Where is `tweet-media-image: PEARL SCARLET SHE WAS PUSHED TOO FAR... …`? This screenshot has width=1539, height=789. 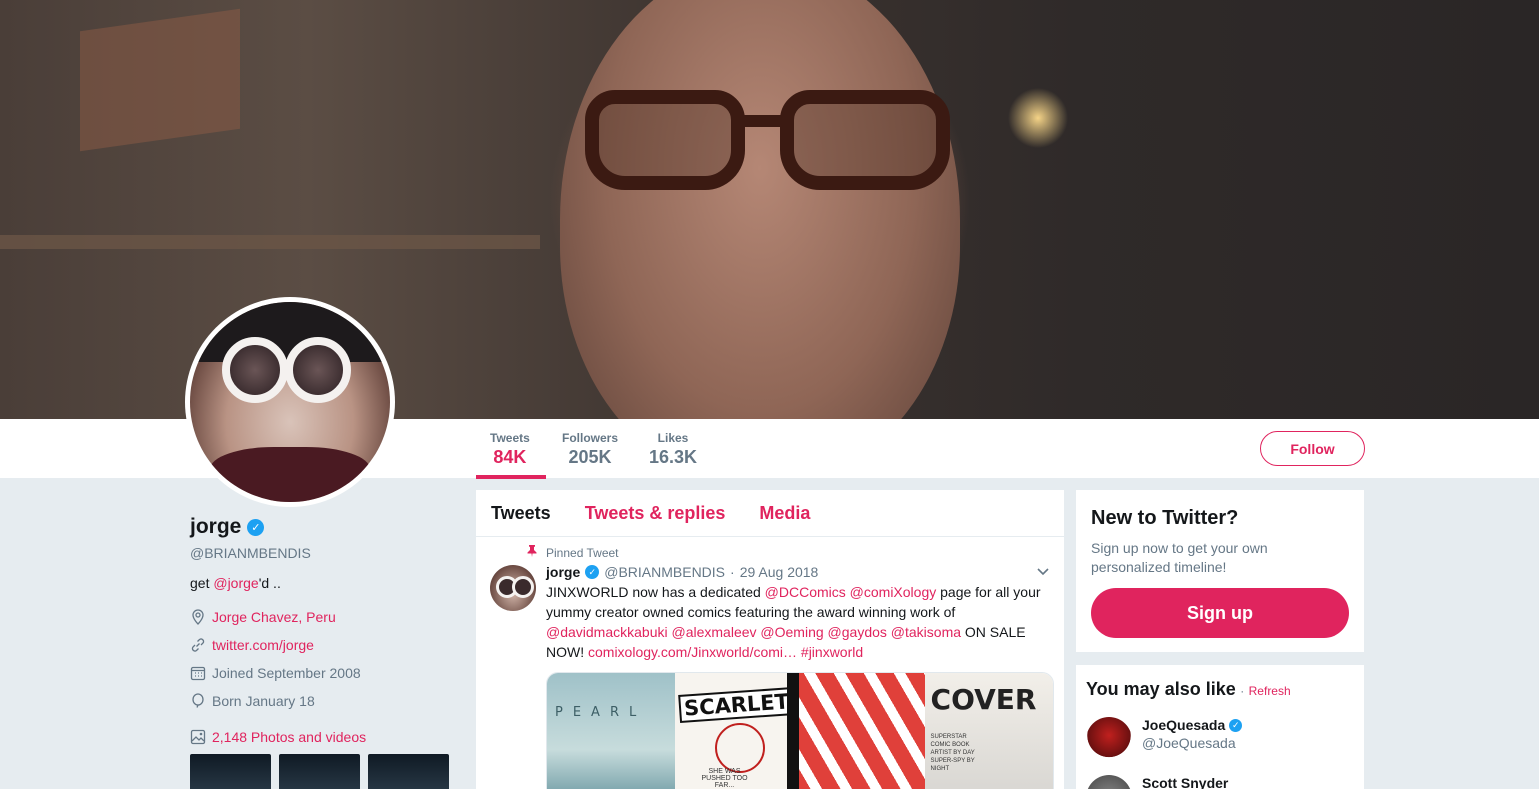
tweet-media-image: PEARL SCARLET SHE WAS PUSHED TOO FAR... … is located at coordinates (800, 730).